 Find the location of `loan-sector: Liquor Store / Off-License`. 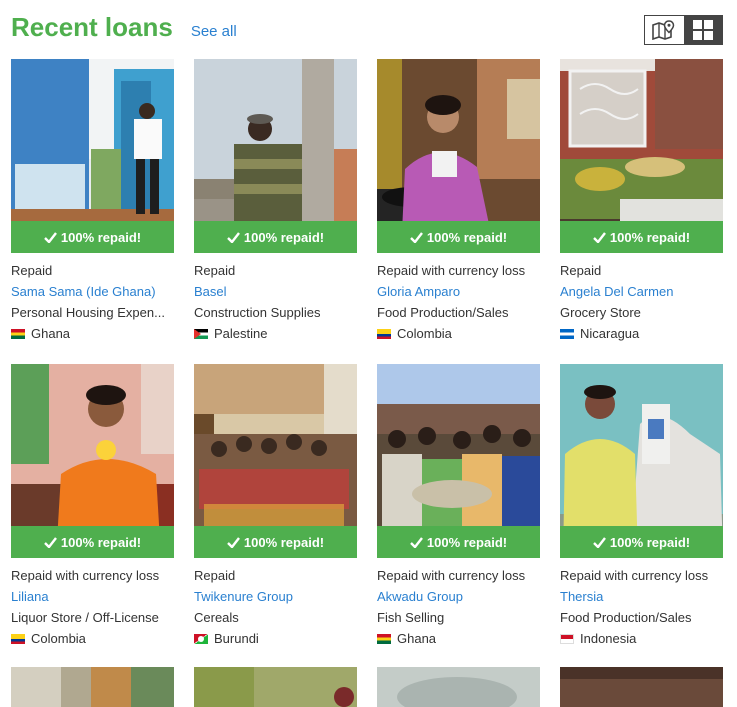

loan-sector: Liquor Store / Off-License is located at coordinates (85, 617).